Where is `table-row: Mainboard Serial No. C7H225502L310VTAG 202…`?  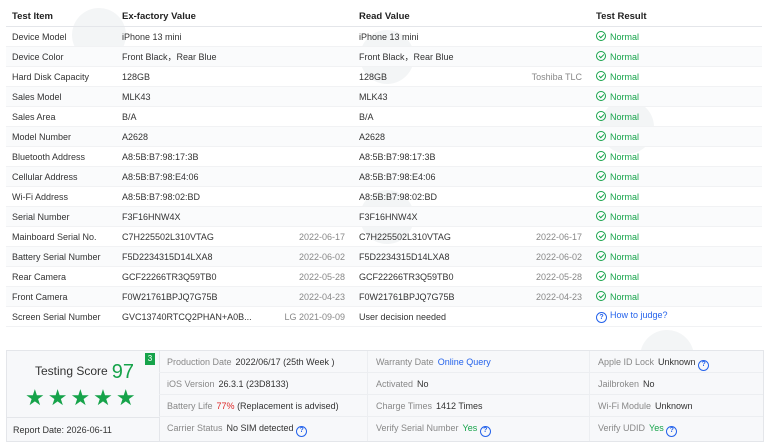
table-row: Mainboard Serial No. C7H225502L310VTAG 202… is located at coordinates (384, 236).